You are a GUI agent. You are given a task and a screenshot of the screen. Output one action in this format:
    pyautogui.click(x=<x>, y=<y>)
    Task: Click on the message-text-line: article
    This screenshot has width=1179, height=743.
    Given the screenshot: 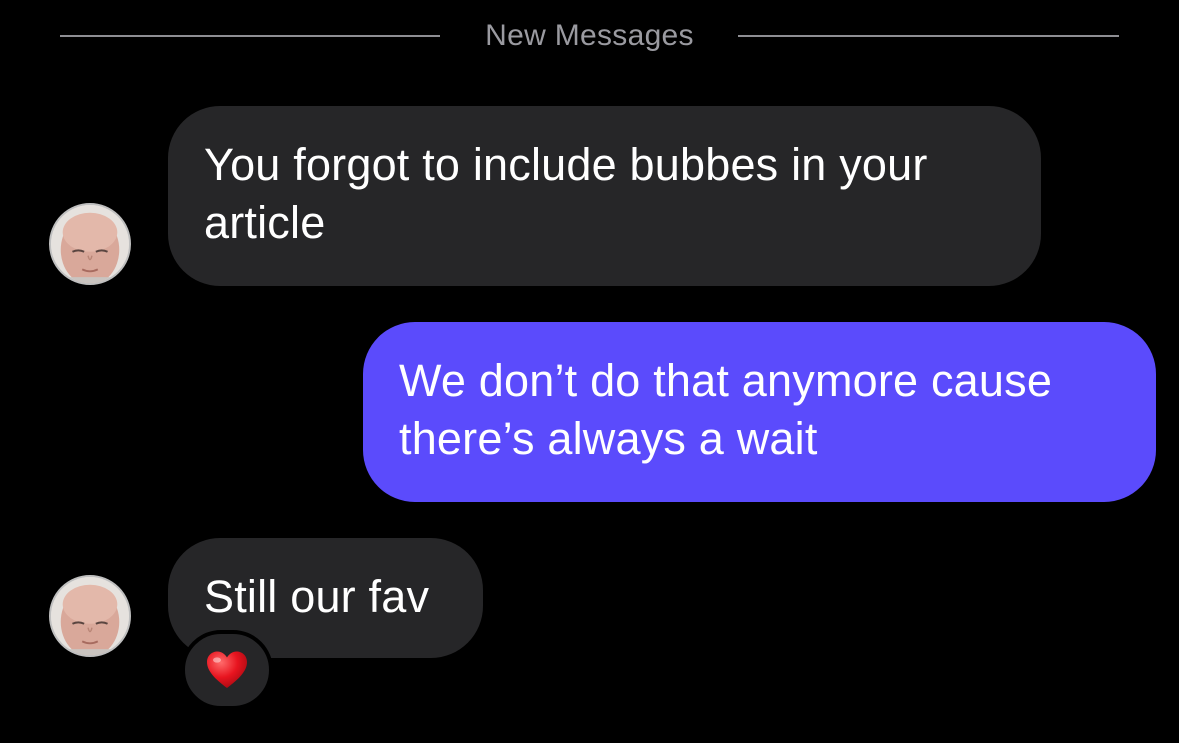 What is the action you would take?
    pyautogui.click(x=265, y=222)
    